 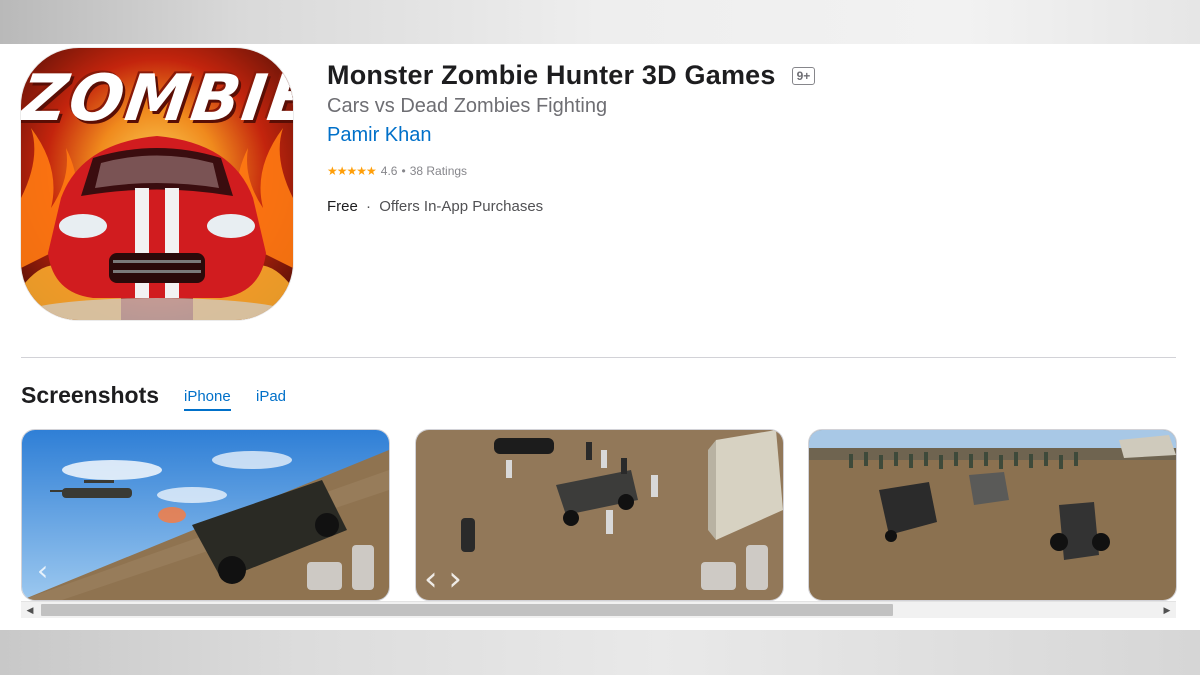 What do you see at coordinates (803, 75) in the screenshot?
I see `age-rating-badge: 9+` at bounding box center [803, 75].